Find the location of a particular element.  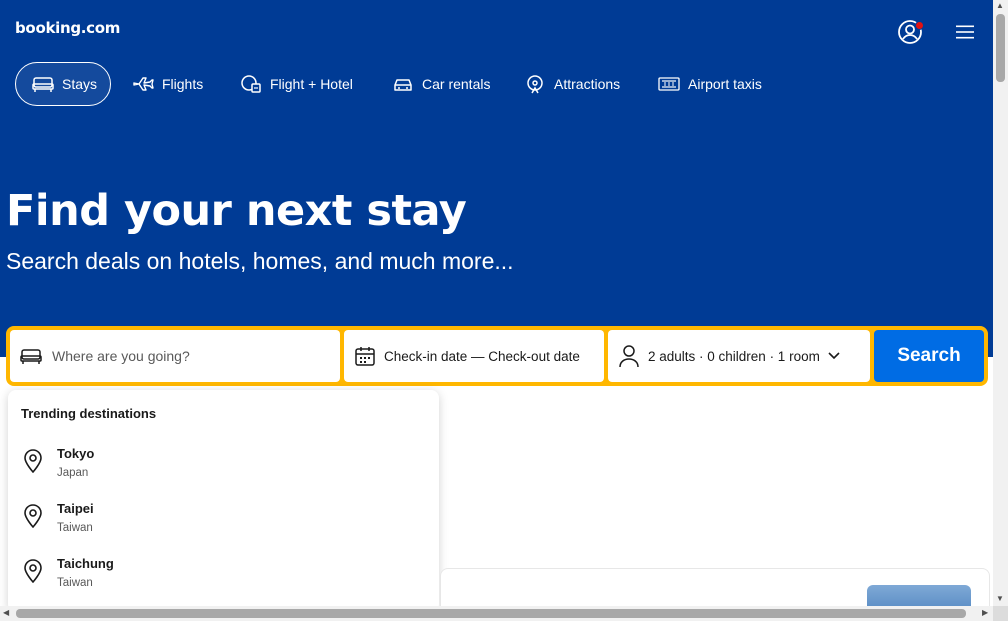

attractions-icon is located at coordinates (535, 84).